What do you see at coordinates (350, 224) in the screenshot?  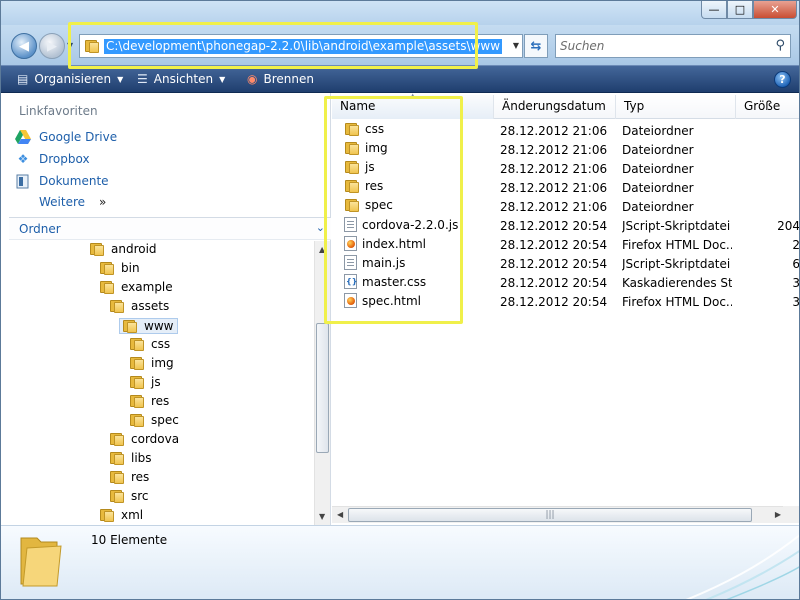 I see `js-file-icon` at bounding box center [350, 224].